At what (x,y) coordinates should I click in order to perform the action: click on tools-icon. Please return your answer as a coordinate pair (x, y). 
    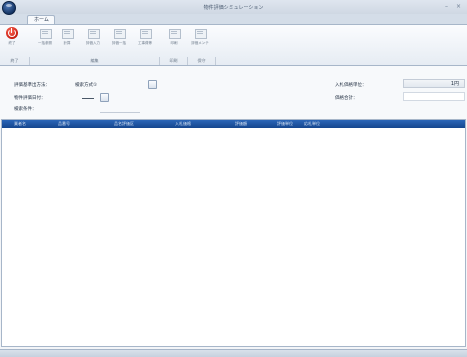
    Looking at the image, I should click on (145, 33).